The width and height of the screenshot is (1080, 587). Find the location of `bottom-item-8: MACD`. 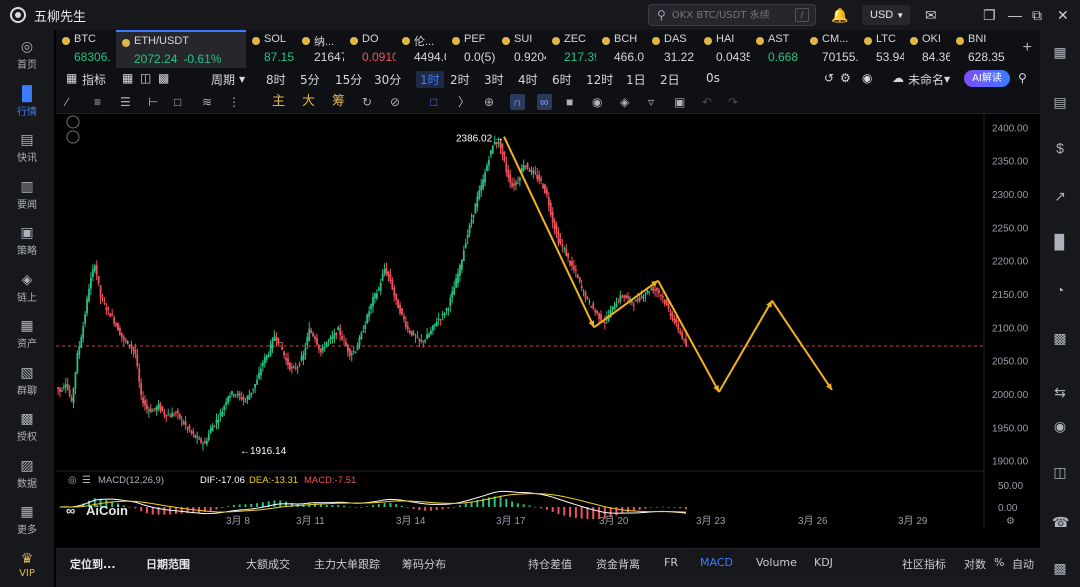

bottom-item-8: MACD is located at coordinates (716, 562).